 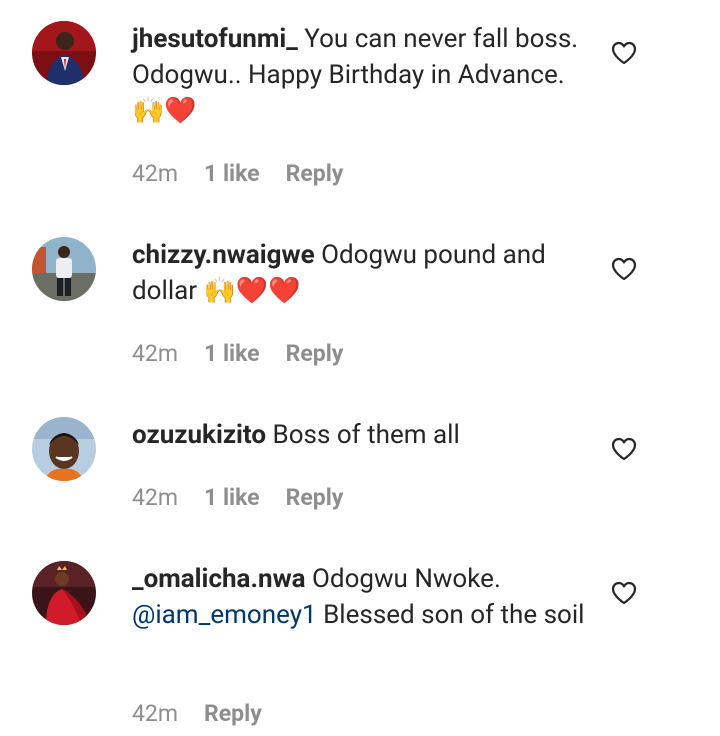 I want to click on avatar-man-red-suit-icon, so click(x=64, y=53).